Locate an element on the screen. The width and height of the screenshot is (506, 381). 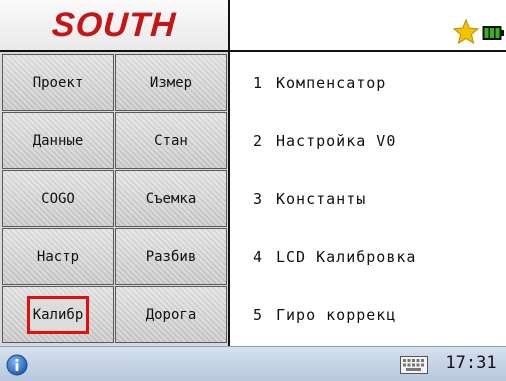
status-clock: 17:31 is located at coordinates (471, 363).